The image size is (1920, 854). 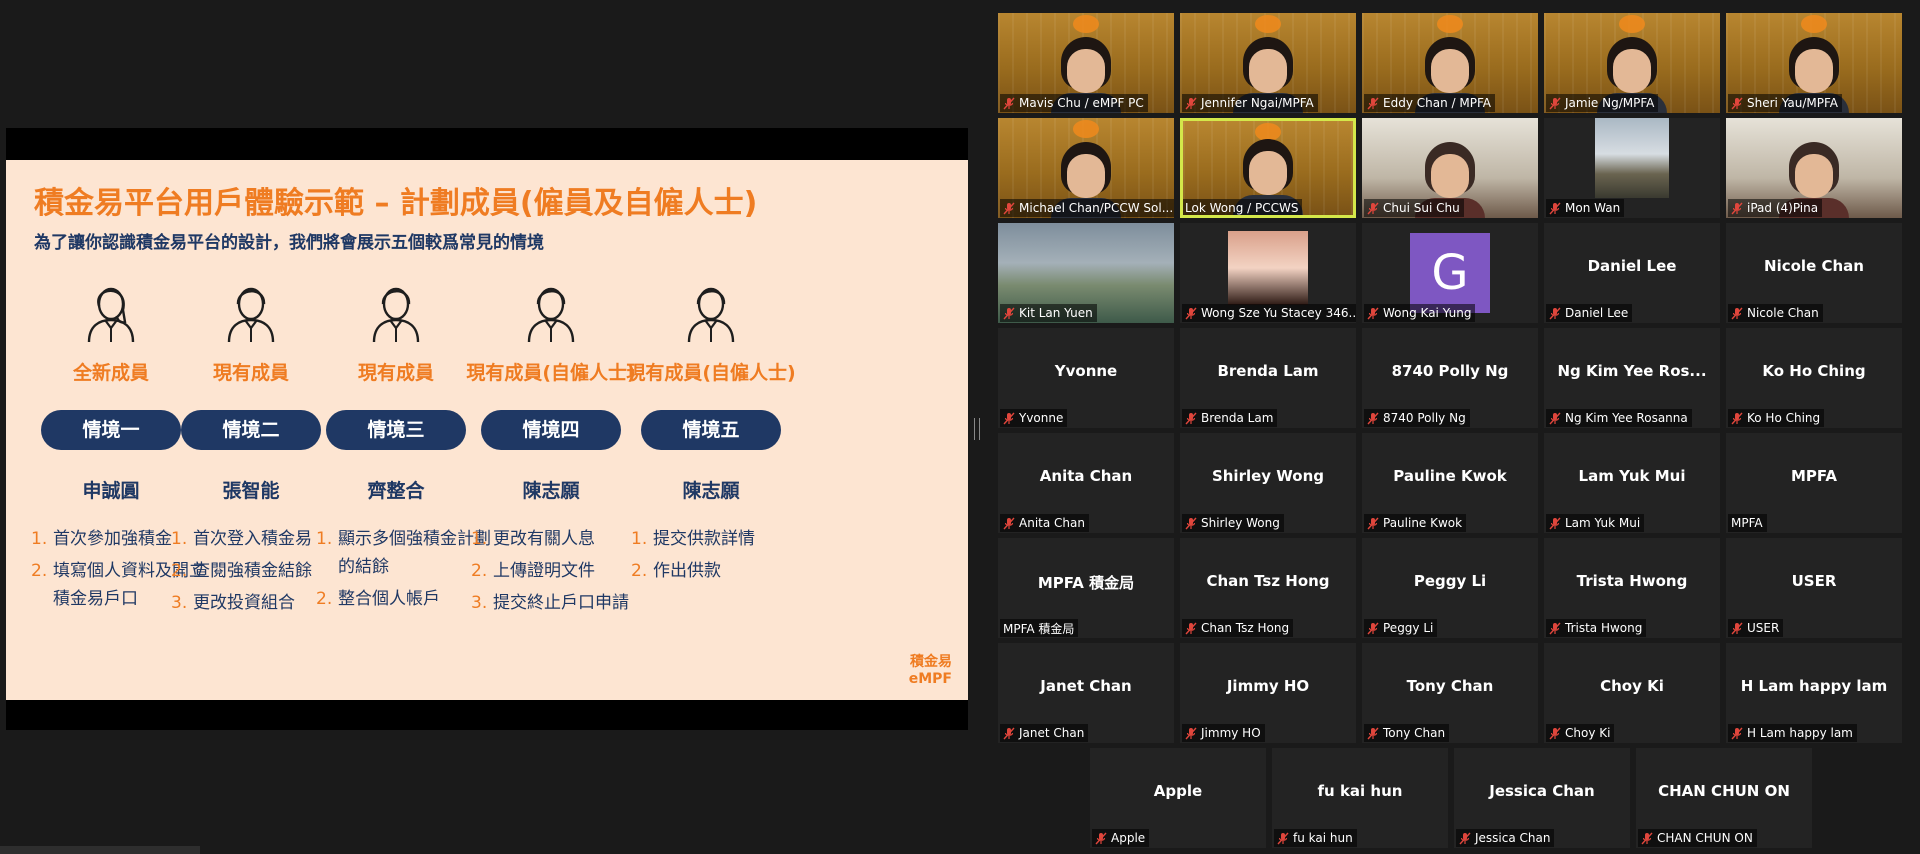 What do you see at coordinates (1450, 693) in the screenshot?
I see `participant-tile: Tony Chan Tony Chan` at bounding box center [1450, 693].